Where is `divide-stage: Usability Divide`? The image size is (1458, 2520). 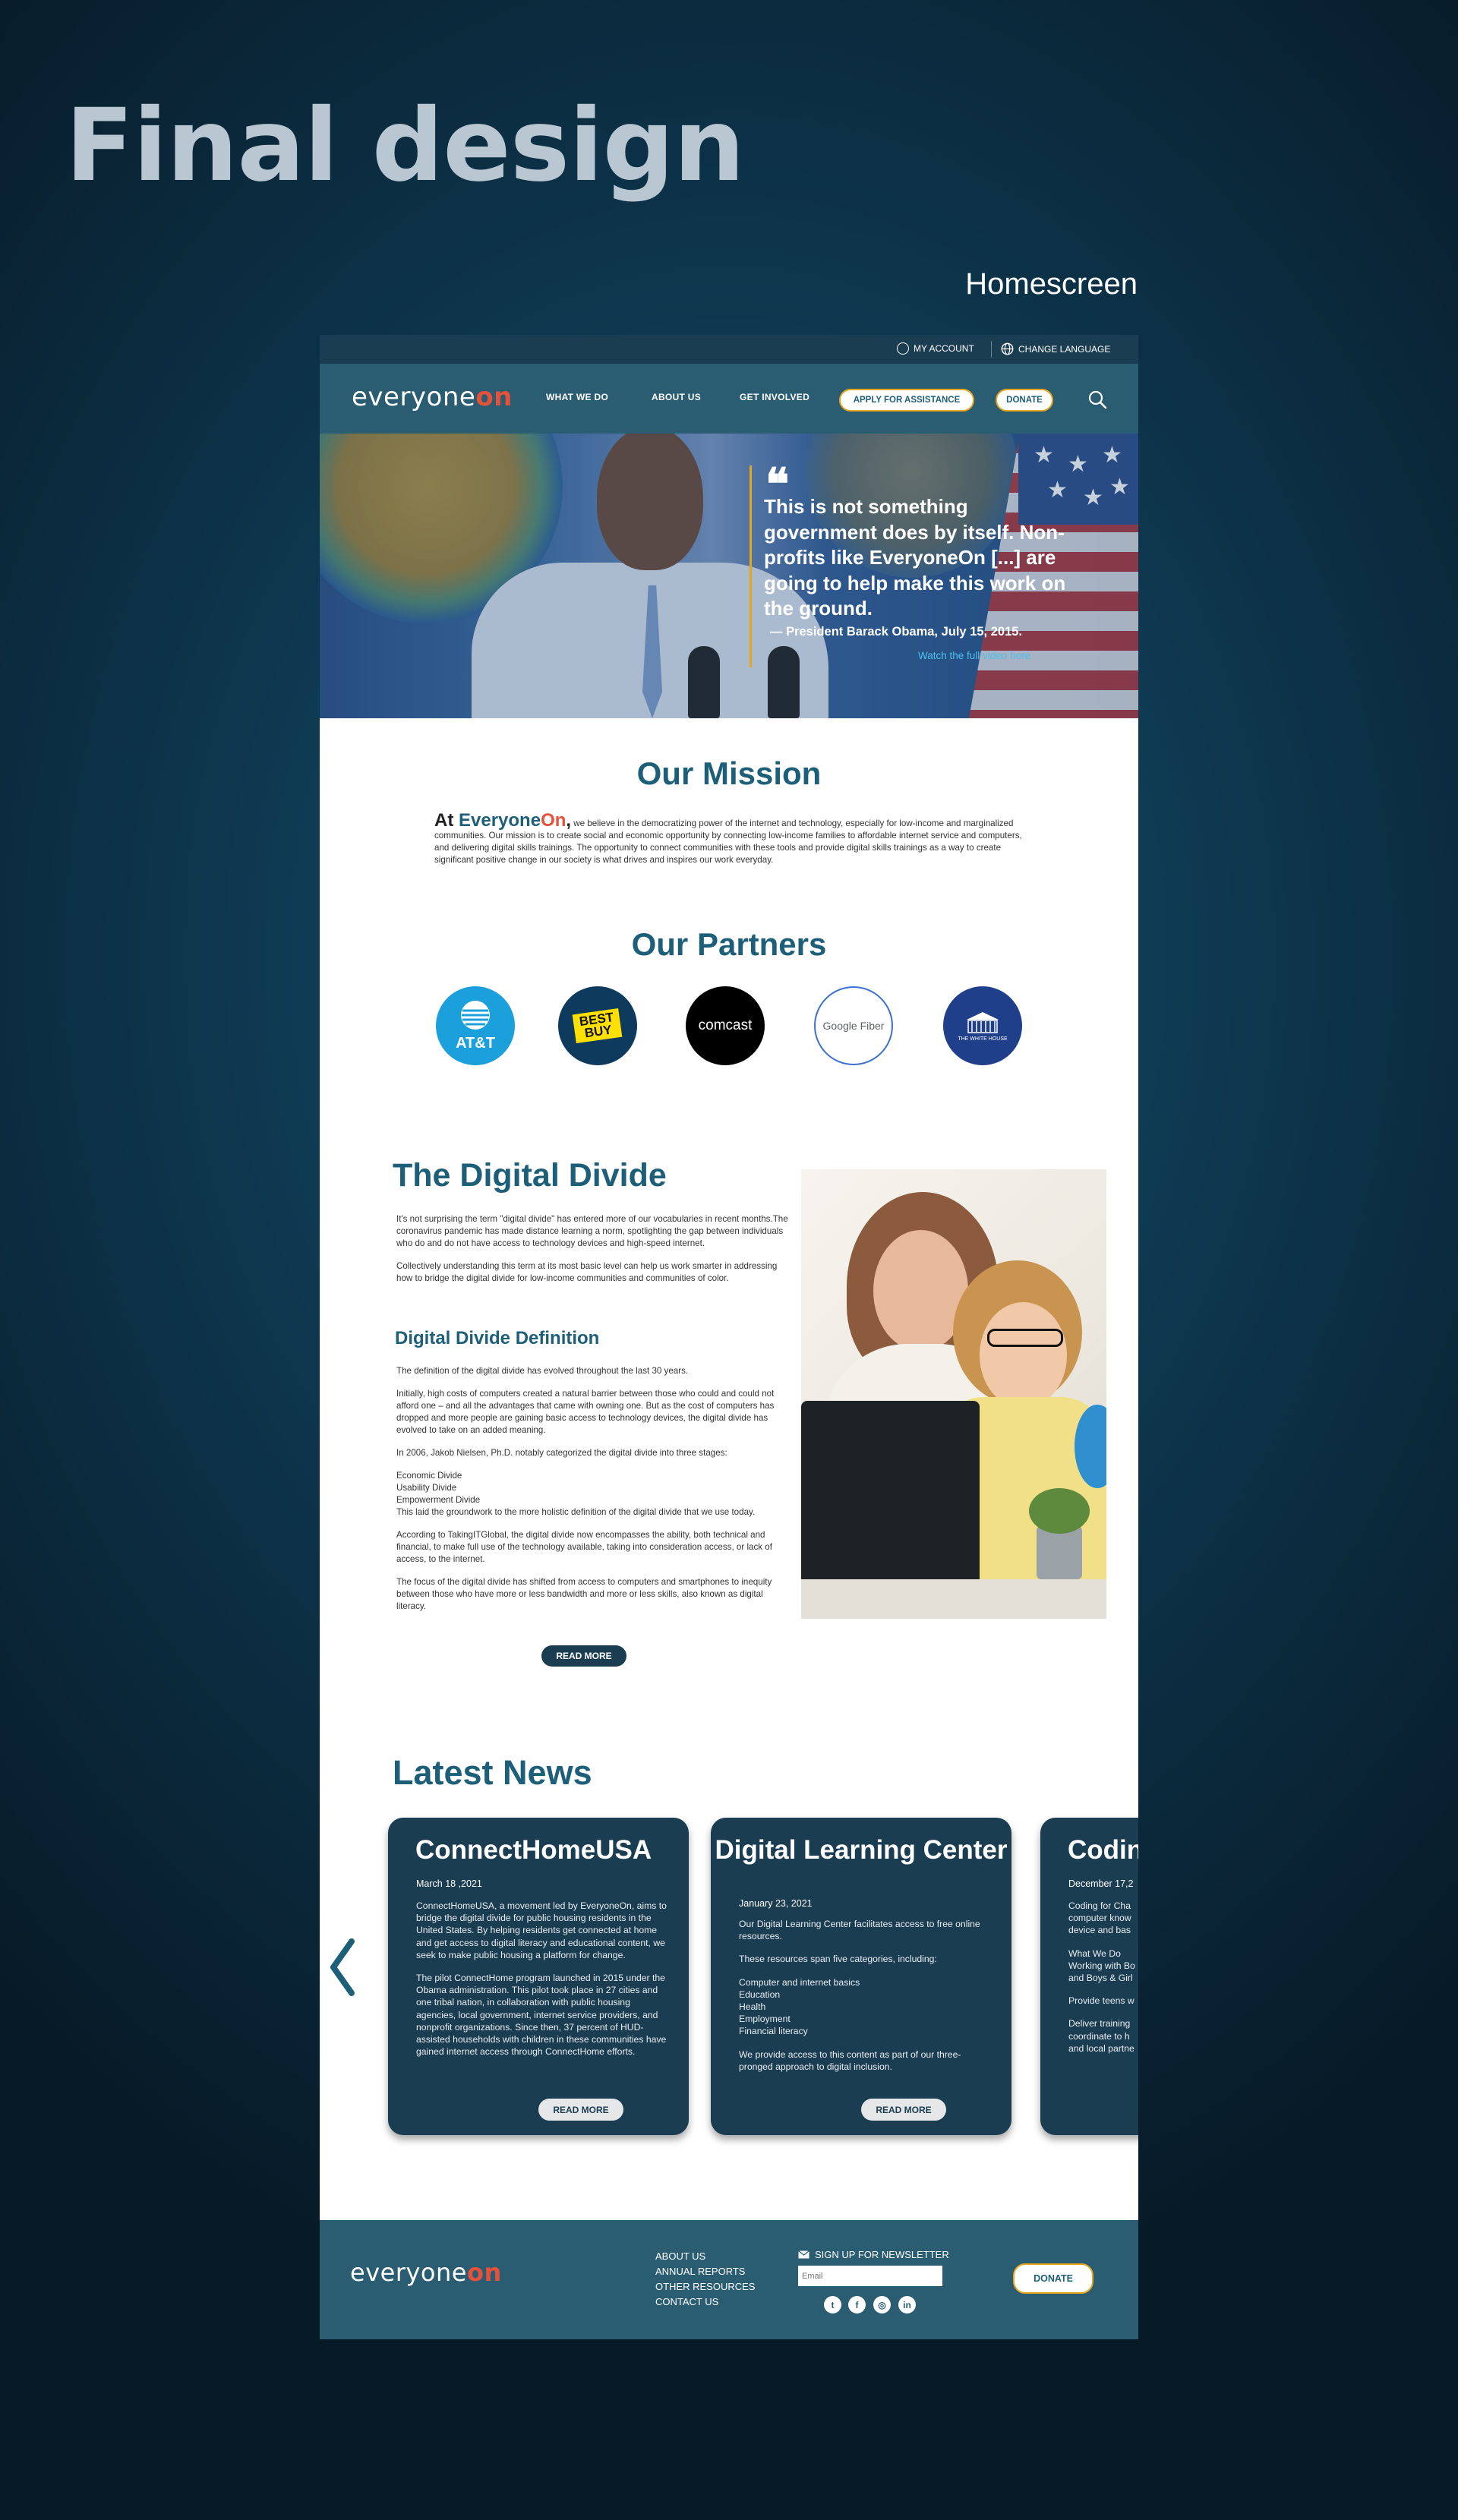
divide-stage: Usability Divide is located at coordinates (426, 1488).